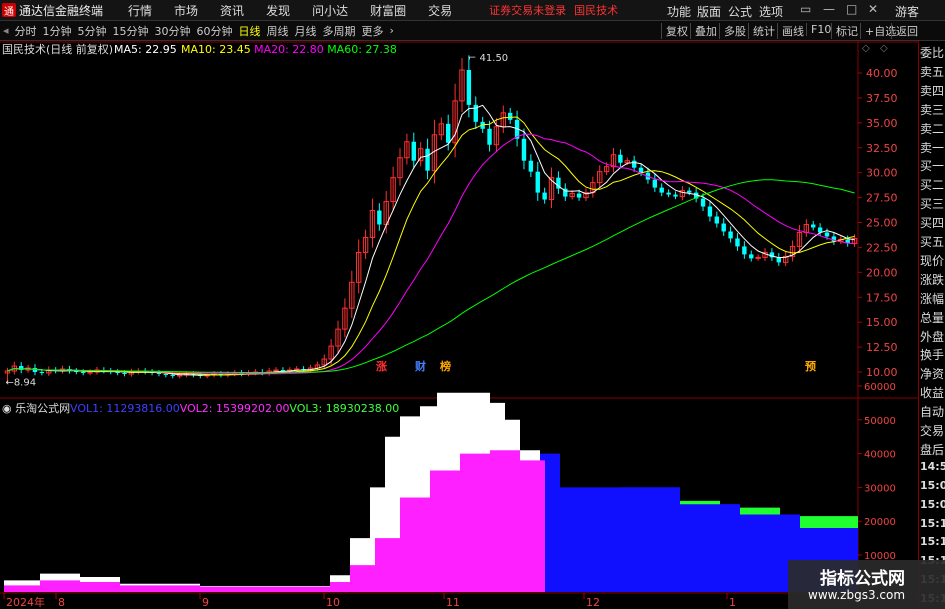 The image size is (945, 609). I want to click on price-y-label: 10.00, so click(882, 372).